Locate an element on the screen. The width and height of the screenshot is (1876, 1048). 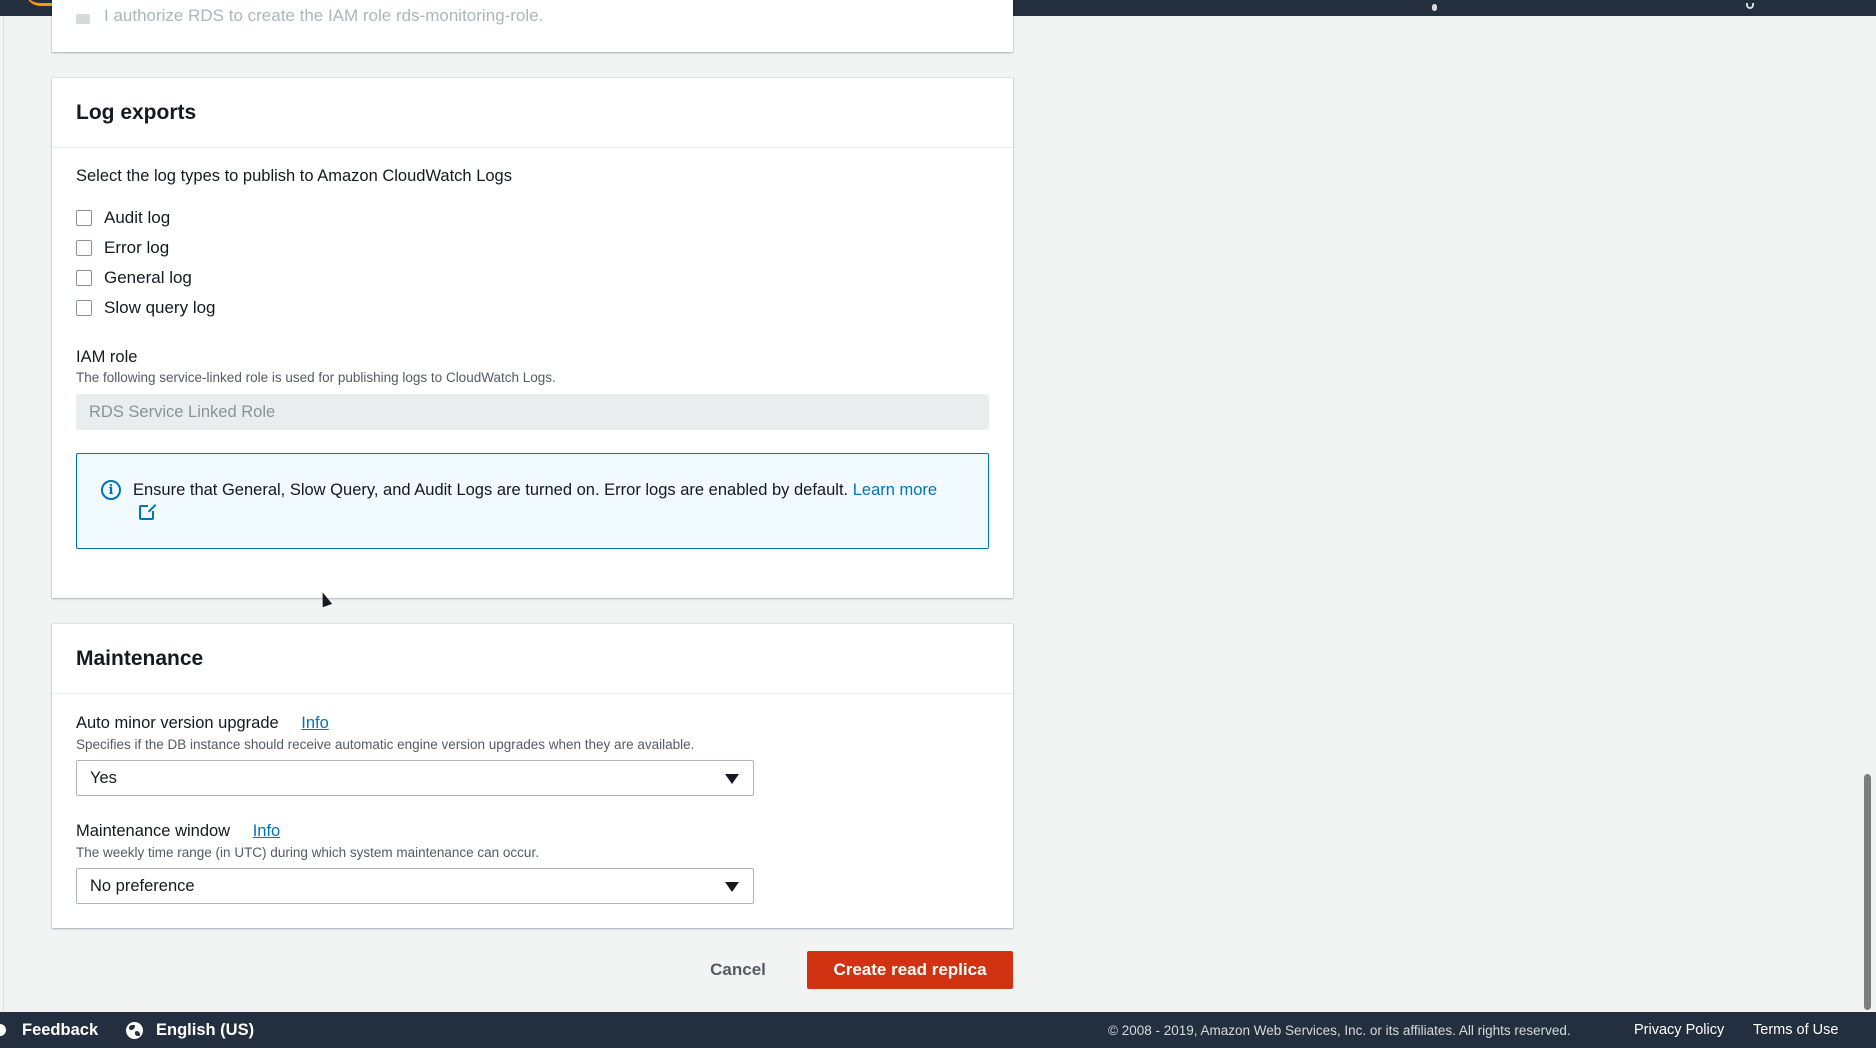
maintenance-window-label-row: Maintenance window Info is located at coordinates (178, 831).